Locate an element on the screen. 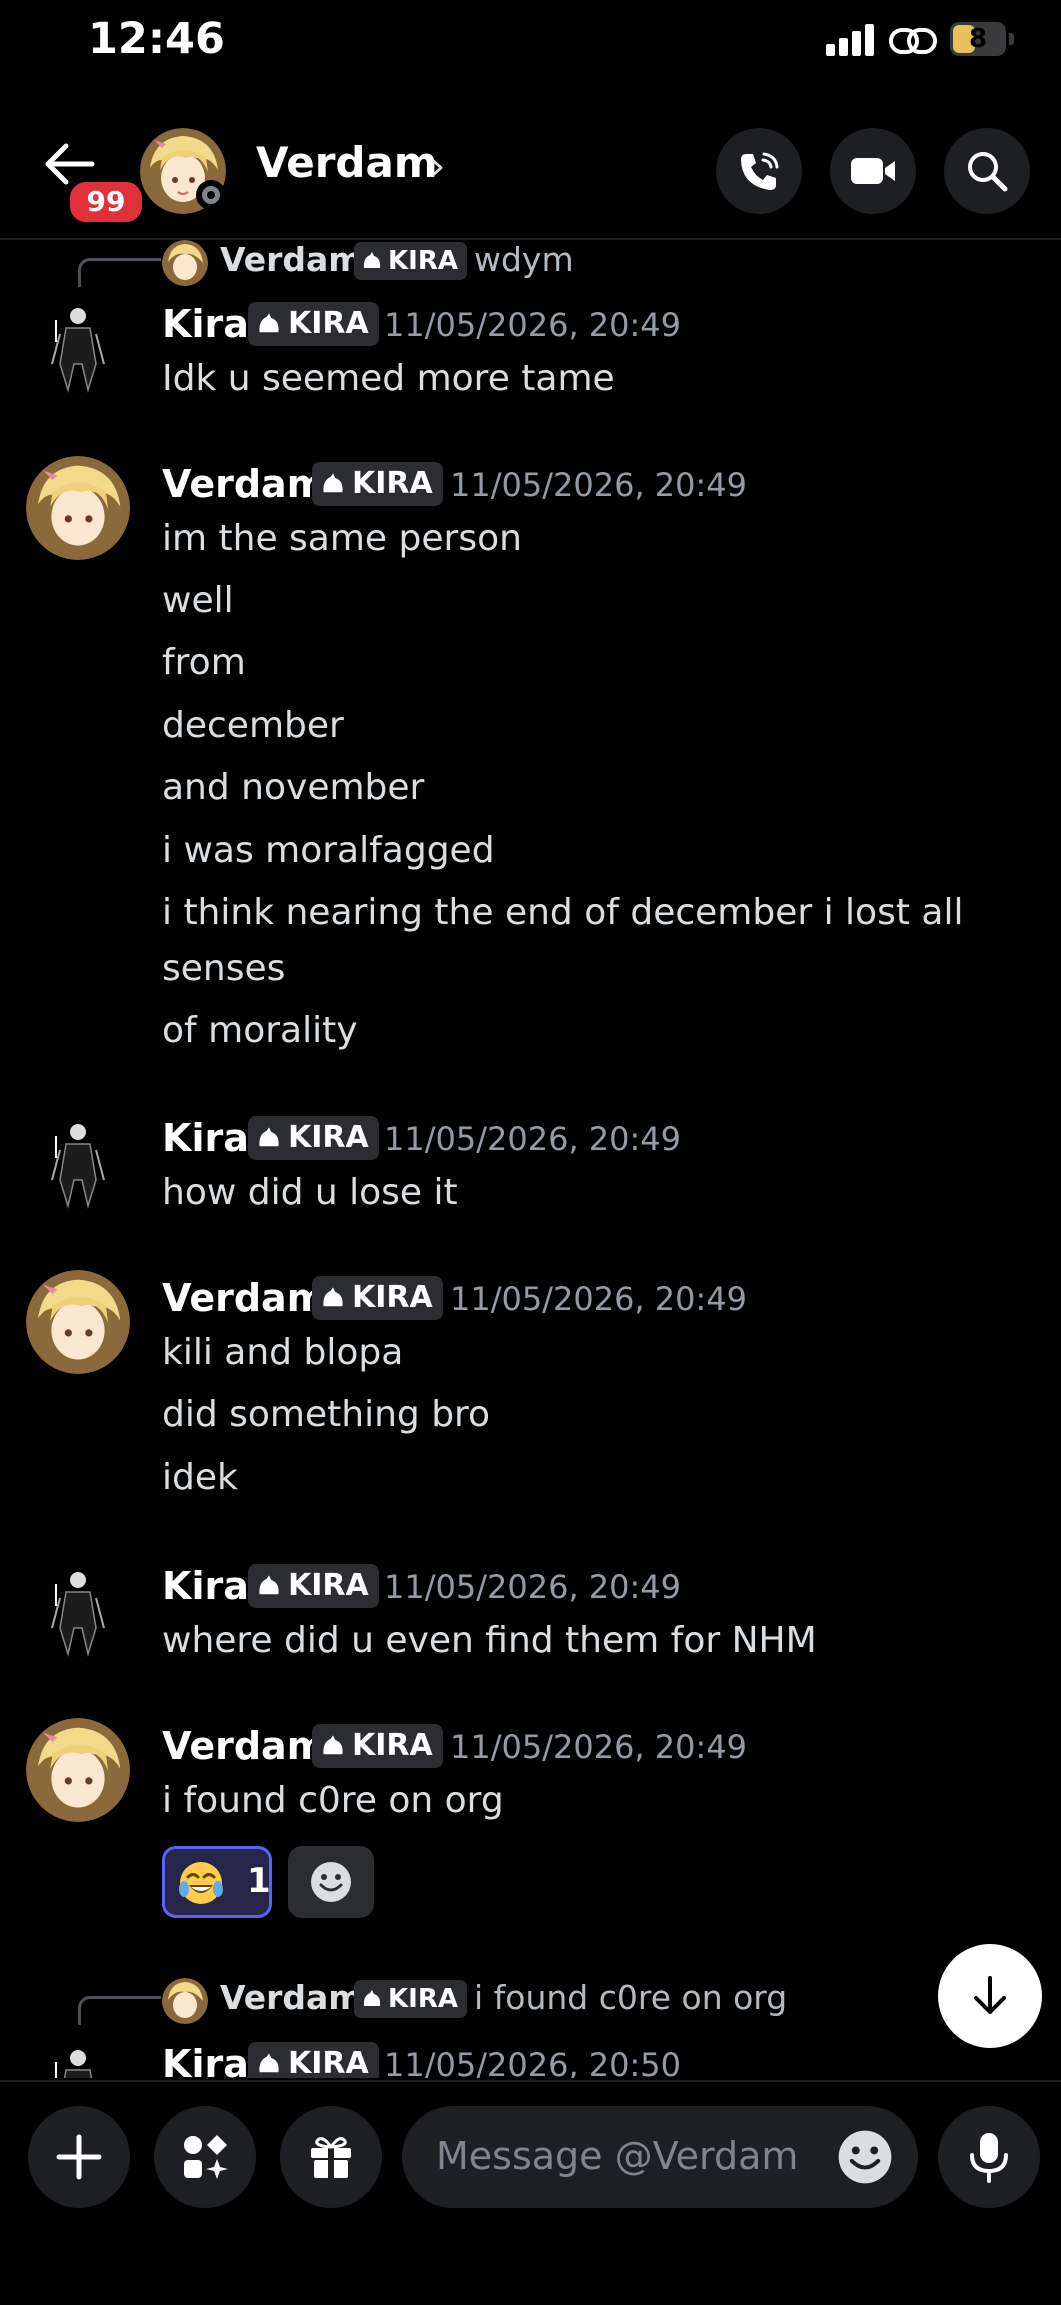 The width and height of the screenshot is (1061, 2305). jump-to-latest-button is located at coordinates (990, 1996).